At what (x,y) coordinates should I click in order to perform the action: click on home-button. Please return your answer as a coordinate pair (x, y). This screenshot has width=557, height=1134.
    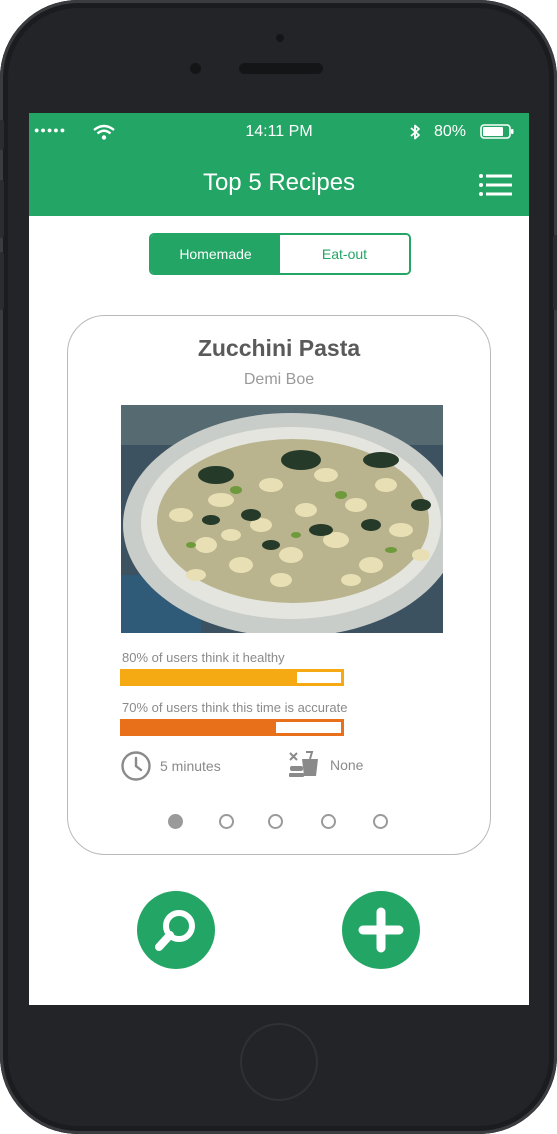
    Looking at the image, I should click on (279, 1062).